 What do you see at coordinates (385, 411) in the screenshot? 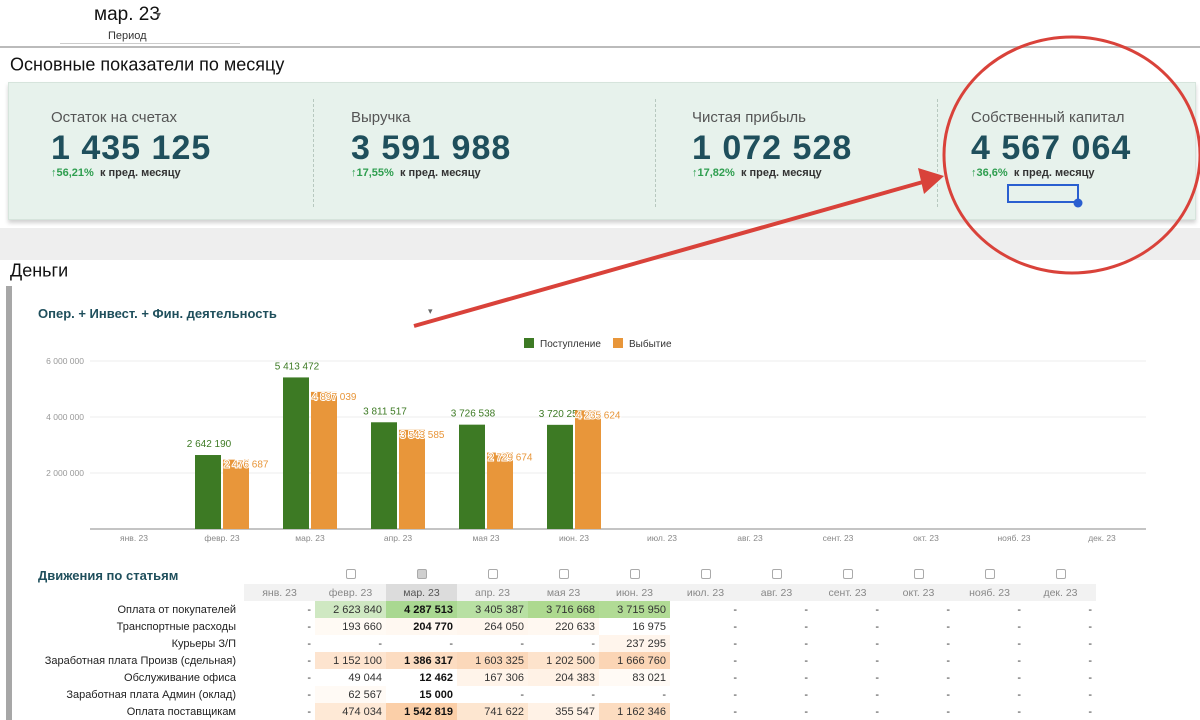
I see `data-label: 3 811 517` at bounding box center [385, 411].